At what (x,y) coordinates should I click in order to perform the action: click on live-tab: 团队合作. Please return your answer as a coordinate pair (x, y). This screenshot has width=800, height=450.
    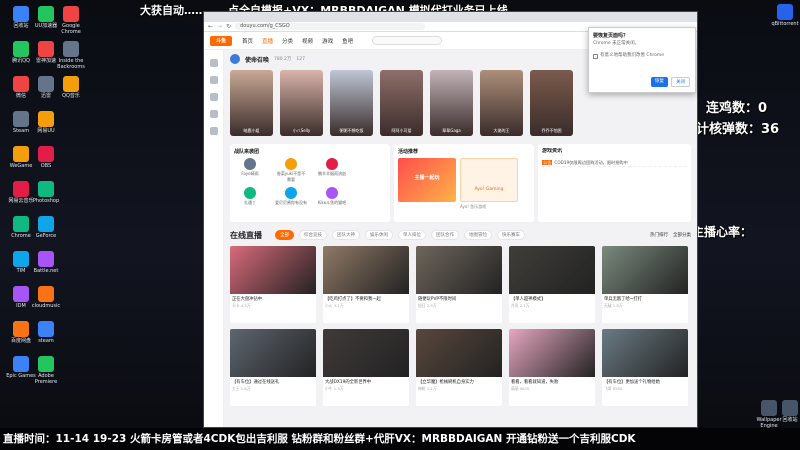
    Looking at the image, I should click on (445, 235).